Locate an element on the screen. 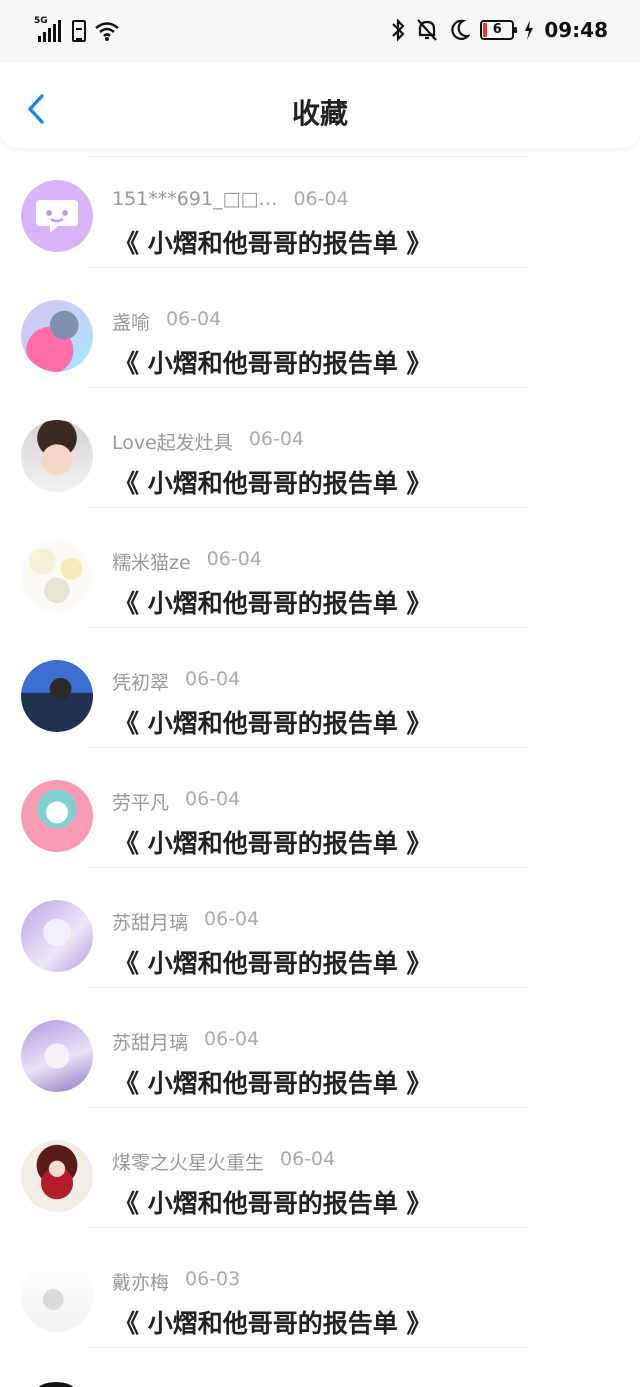 The image size is (640, 1387). page-title: 收藏 is located at coordinates (319, 113).